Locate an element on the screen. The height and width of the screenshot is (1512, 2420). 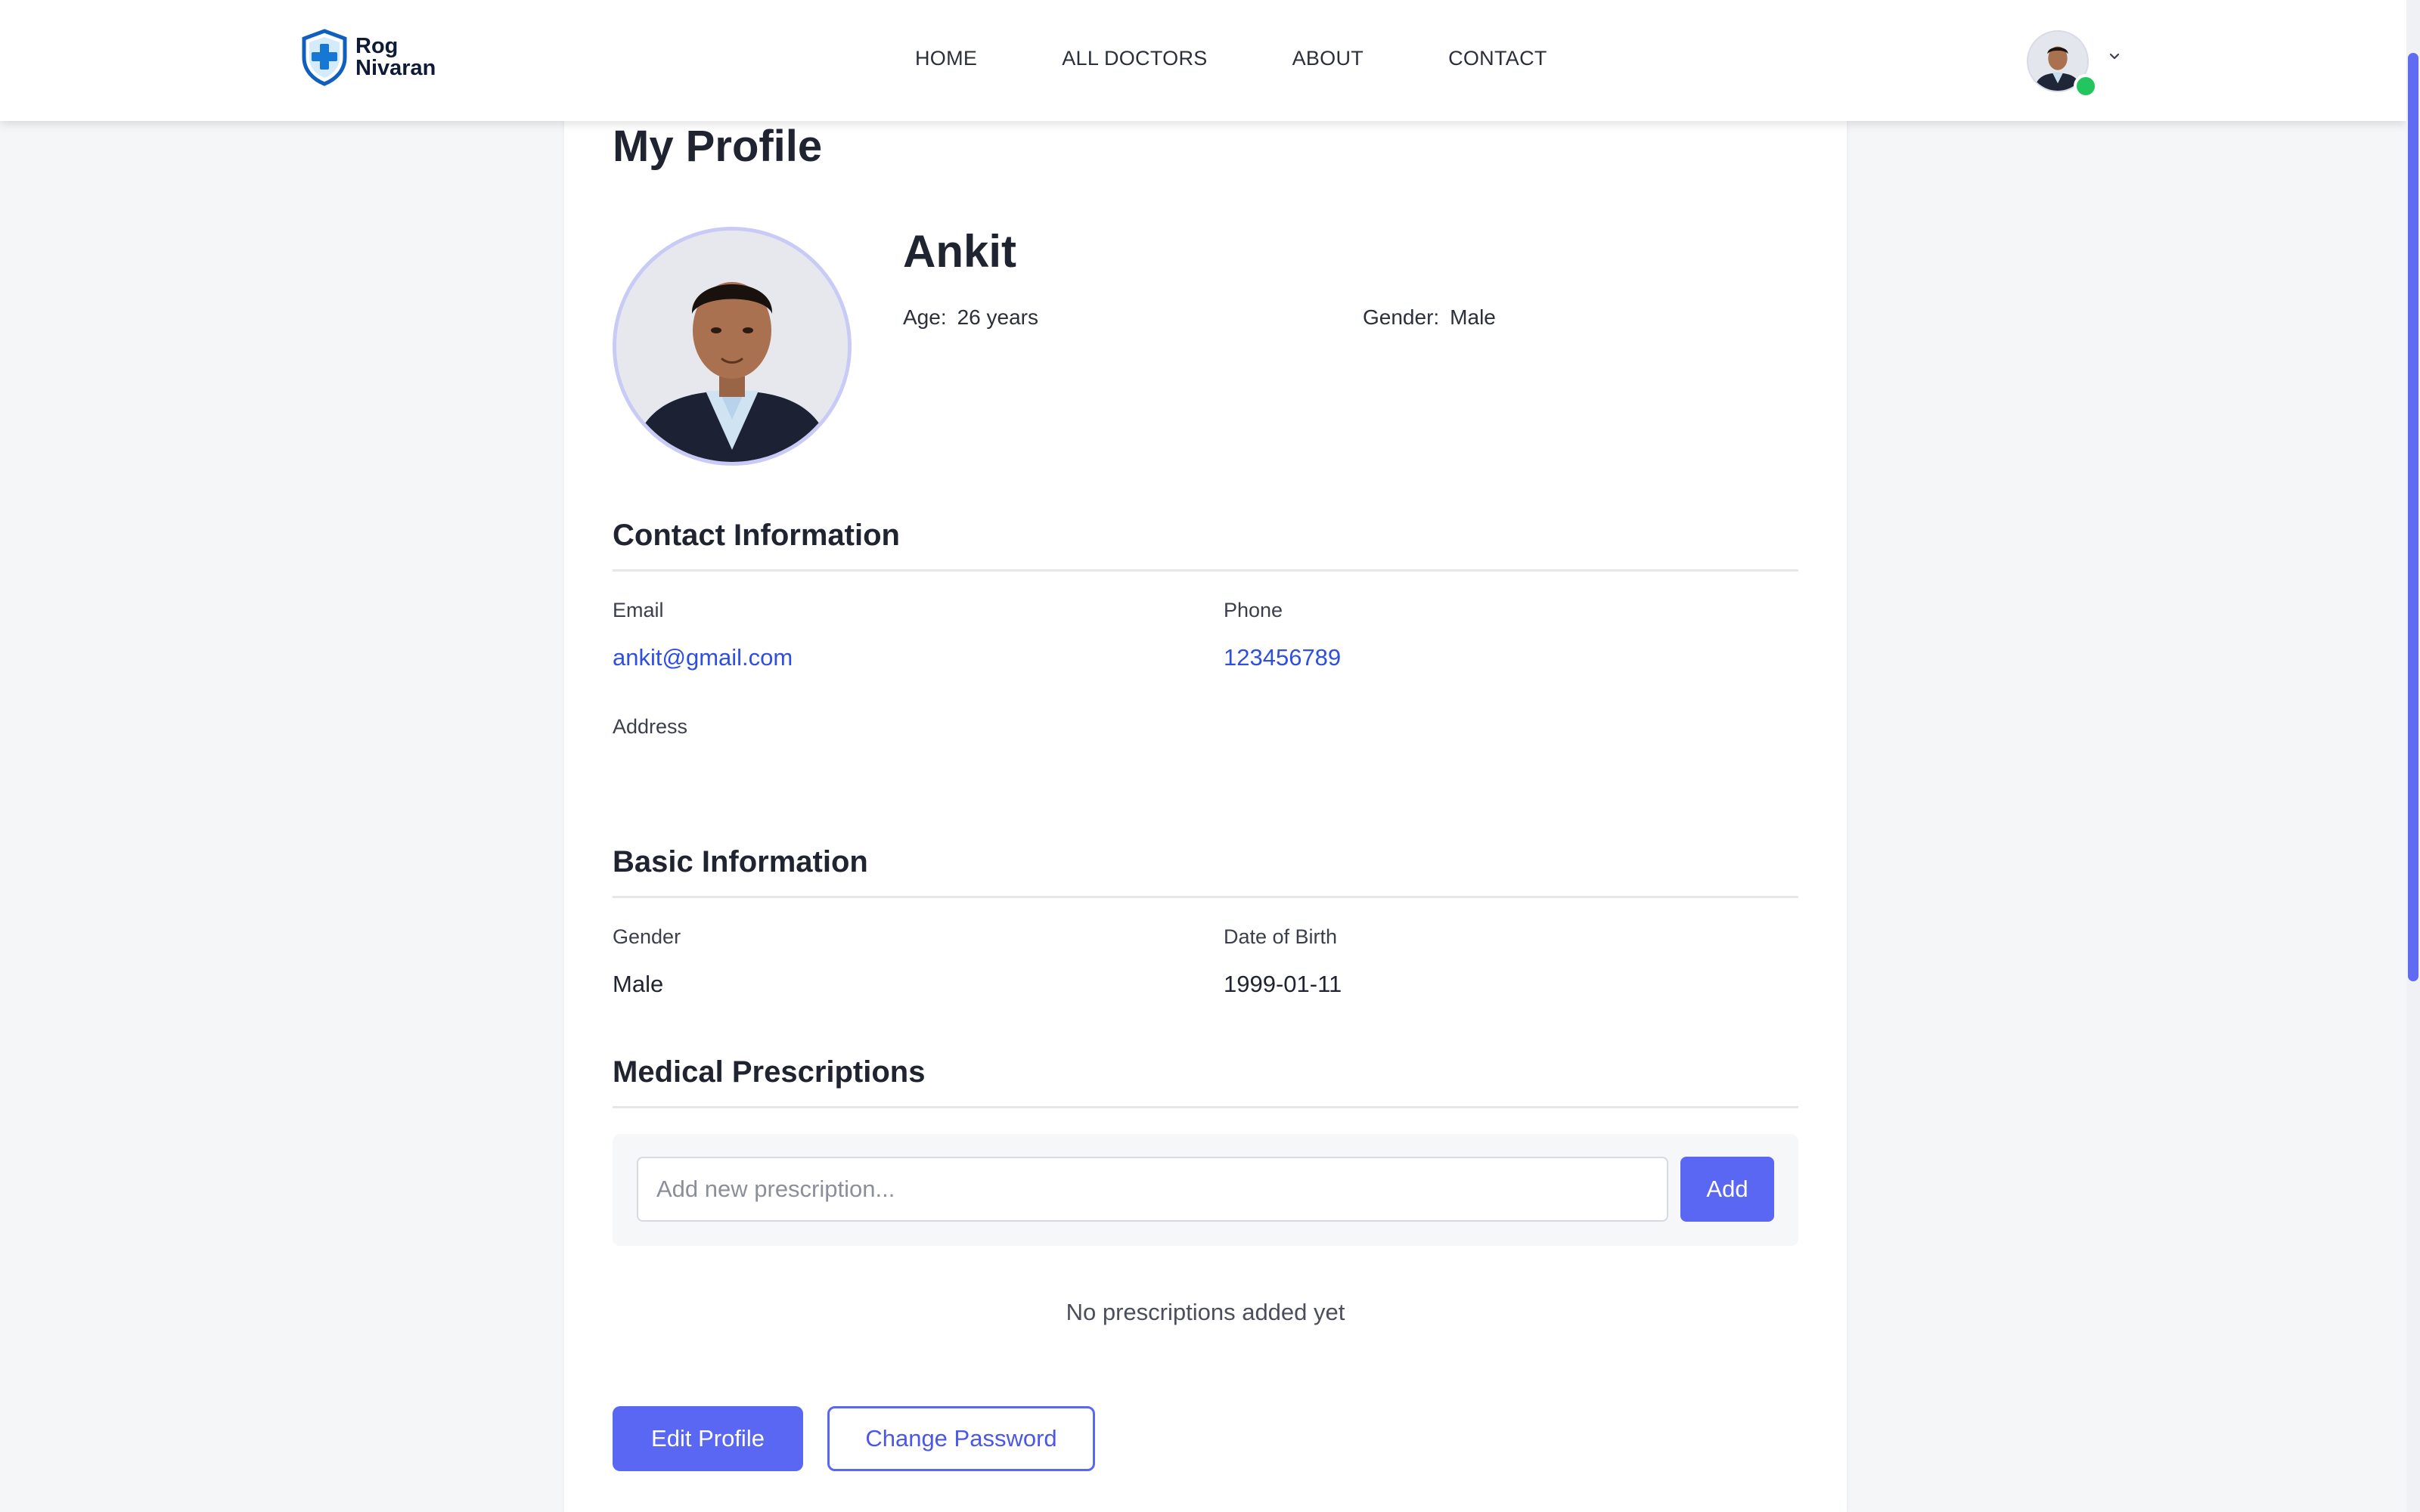
brand-name: Rog Nivaran is located at coordinates (395, 58).